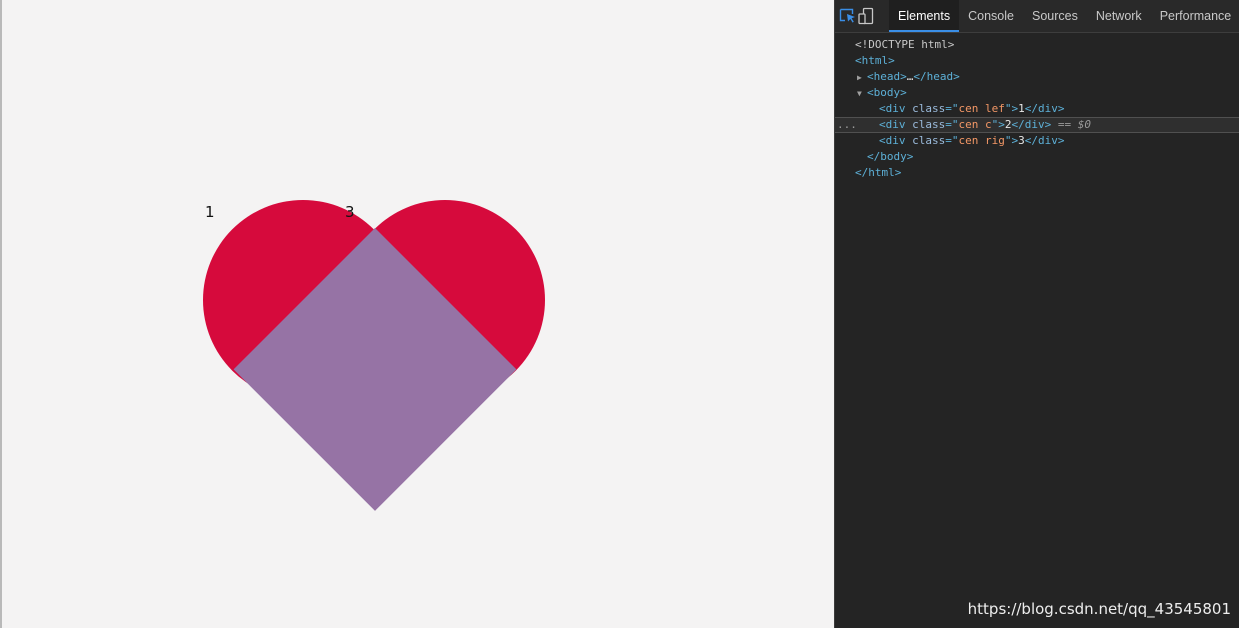  What do you see at coordinates (1037, 173) in the screenshot?
I see `dom-node-html-close: </html>` at bounding box center [1037, 173].